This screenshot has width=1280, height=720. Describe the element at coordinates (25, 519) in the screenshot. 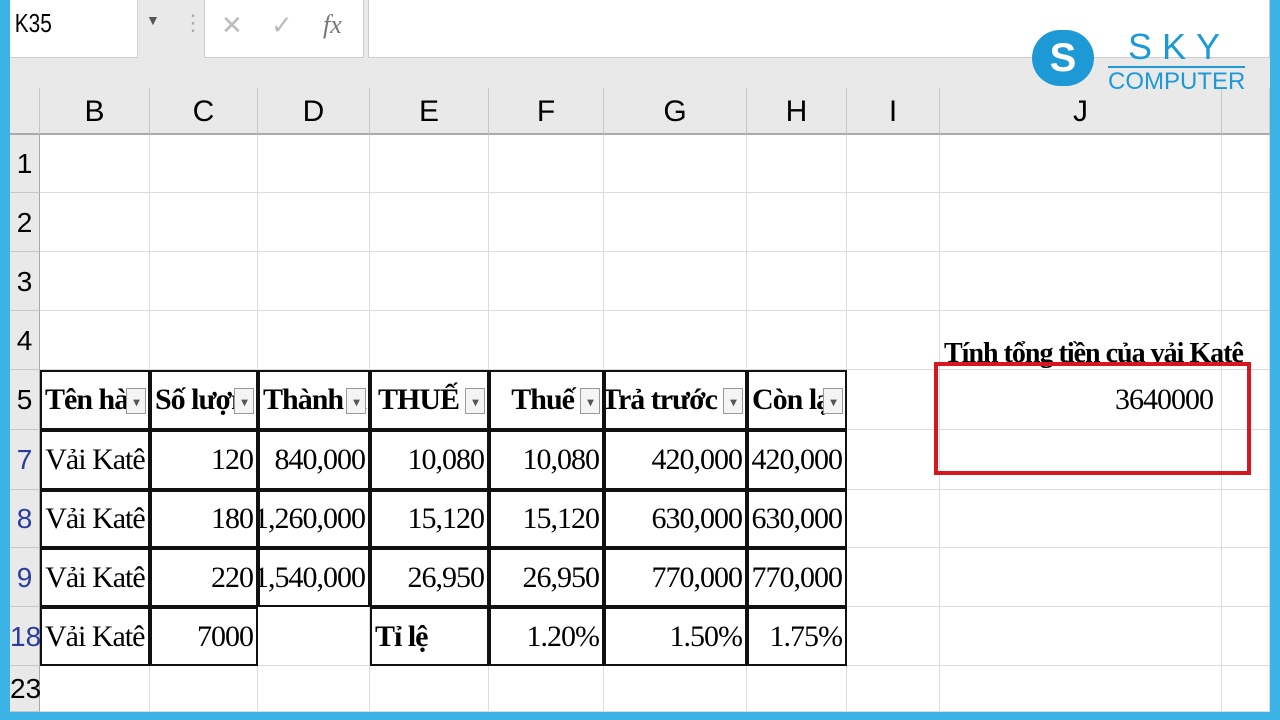

I see `row-header-8: 8` at that location.